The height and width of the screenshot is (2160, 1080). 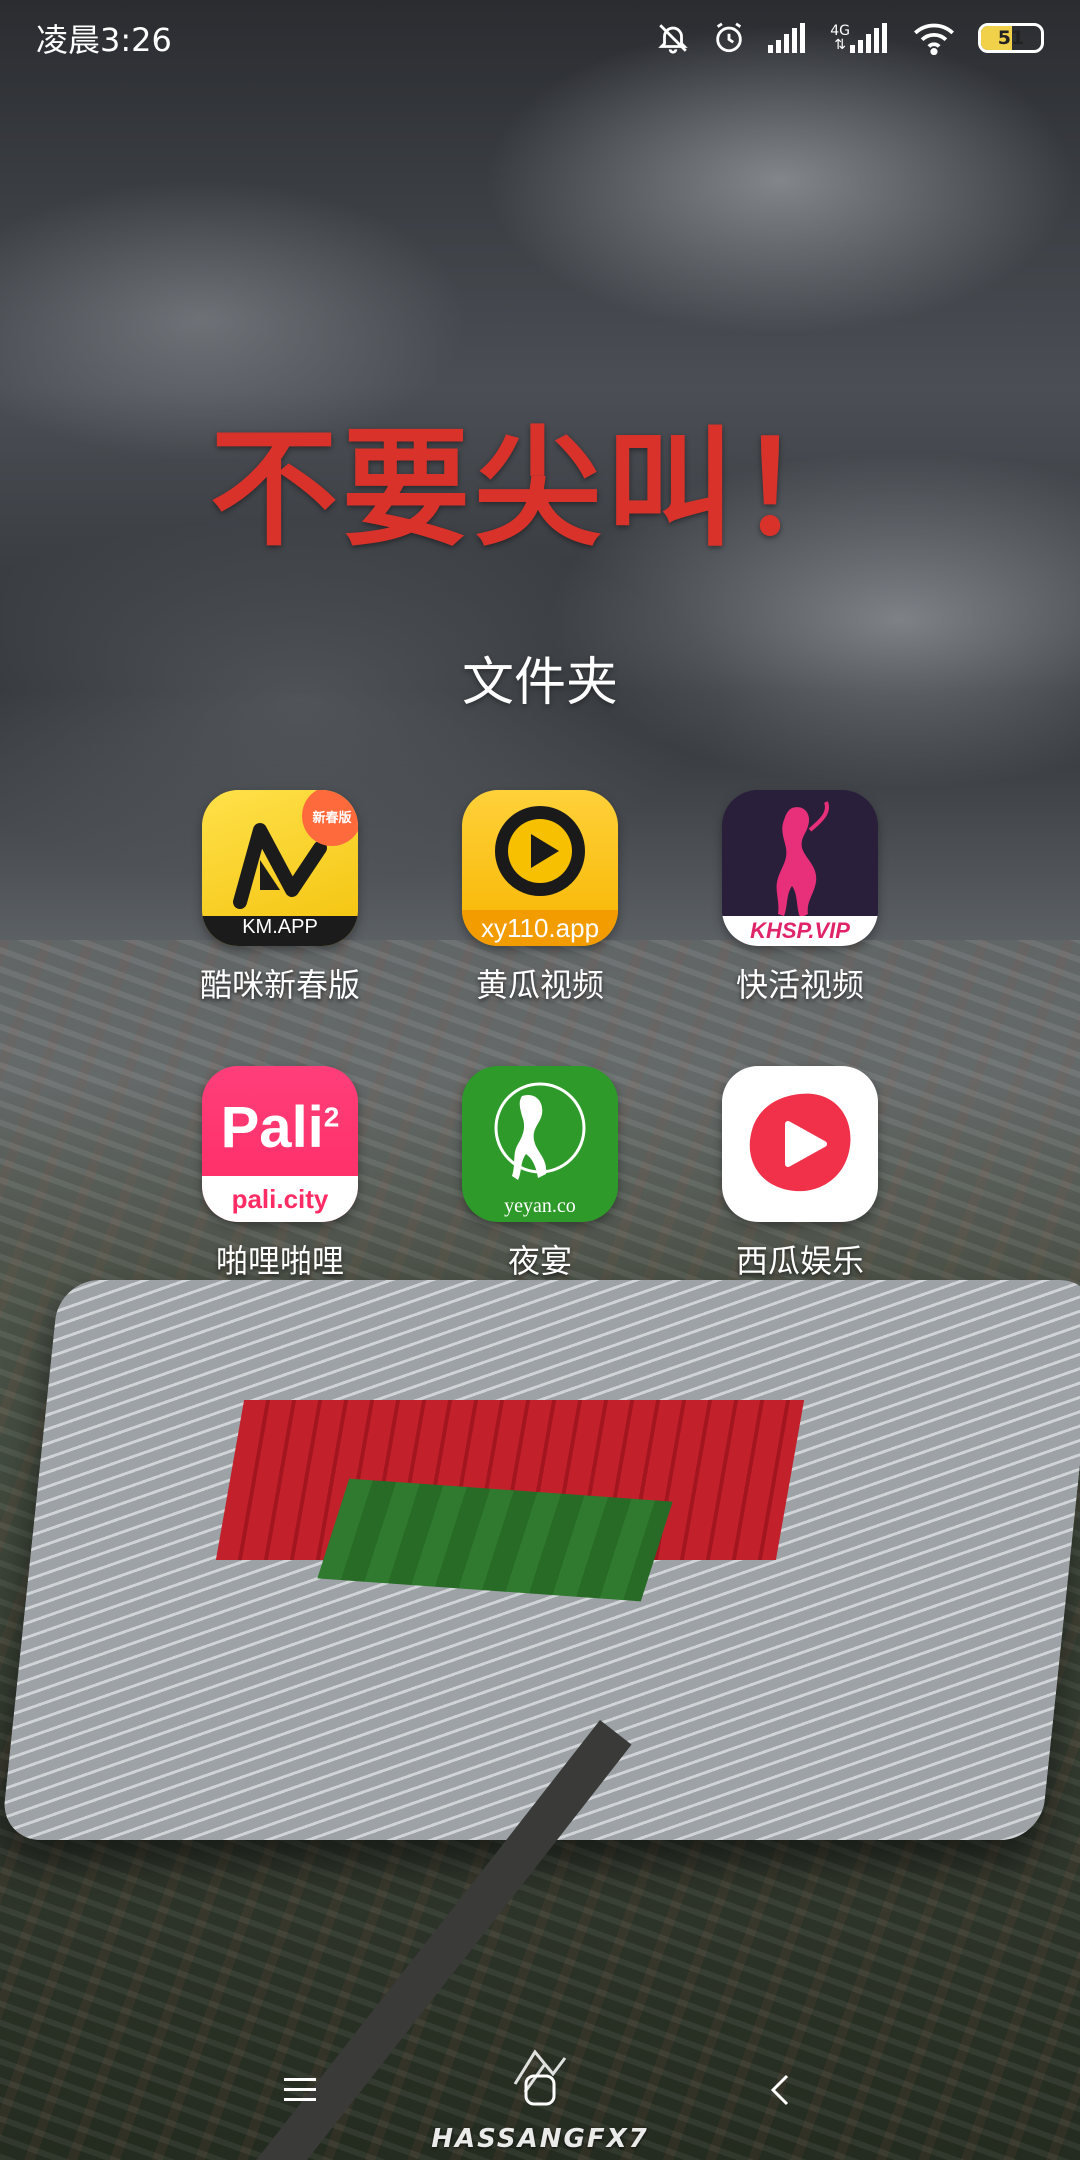 I want to click on yeyan-icon: yeyan.co, so click(x=540, y=1144).